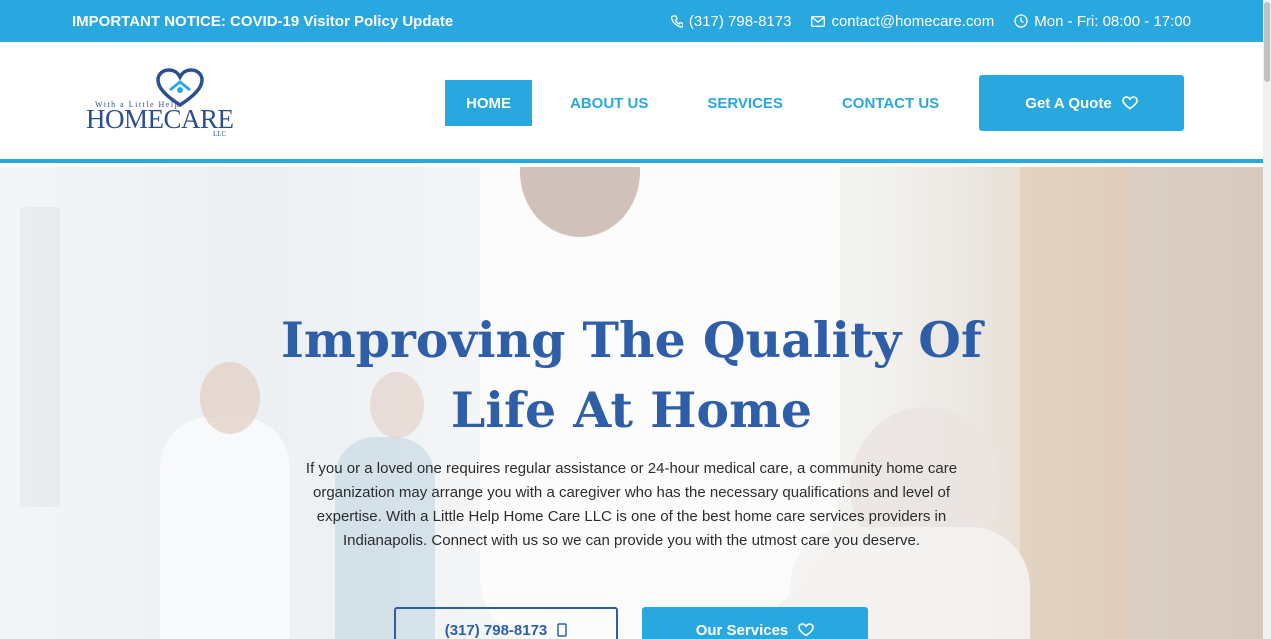 The image size is (1271, 639). I want to click on topbar-hours: Mon - Fri: 08:00 - 17:00, so click(1102, 21).